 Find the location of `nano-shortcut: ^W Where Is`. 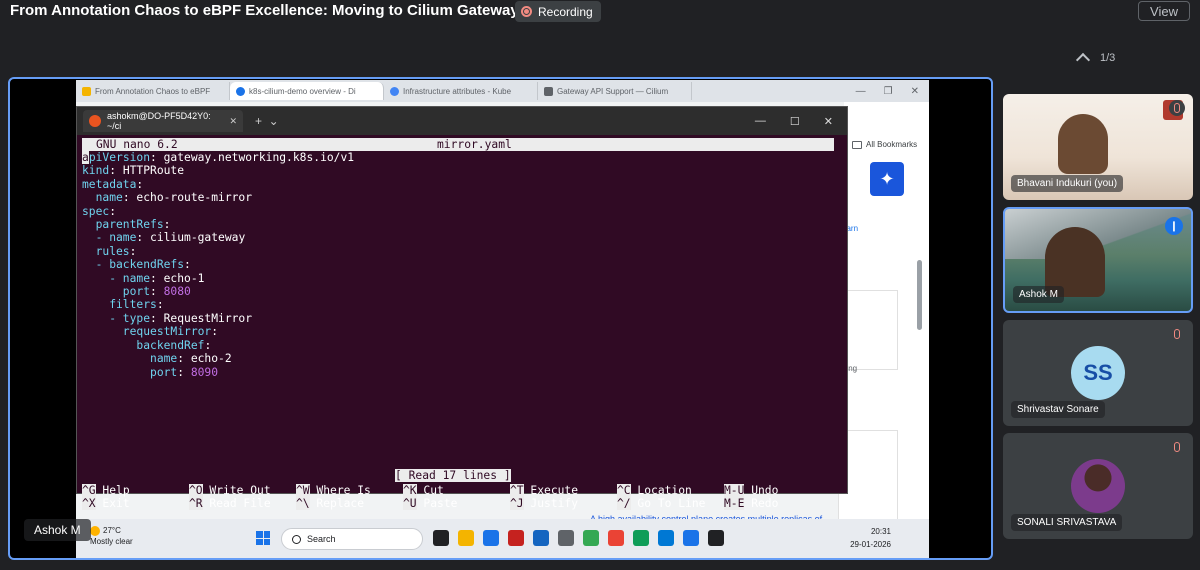

nano-shortcut: ^W Where Is is located at coordinates (333, 490).